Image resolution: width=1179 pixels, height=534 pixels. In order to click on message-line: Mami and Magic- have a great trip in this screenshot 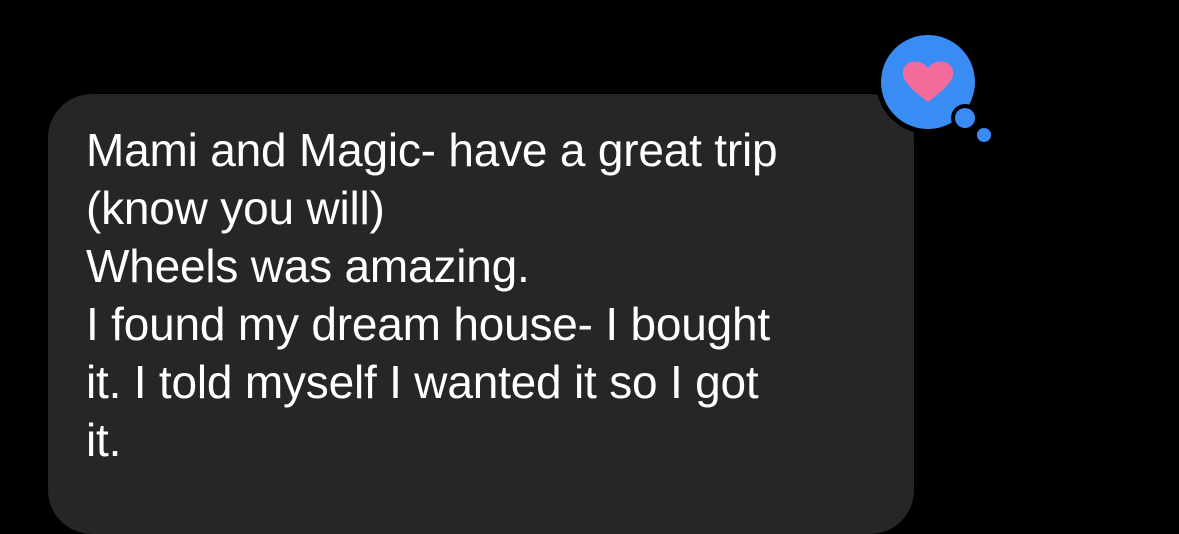, I will do `click(432, 150)`.